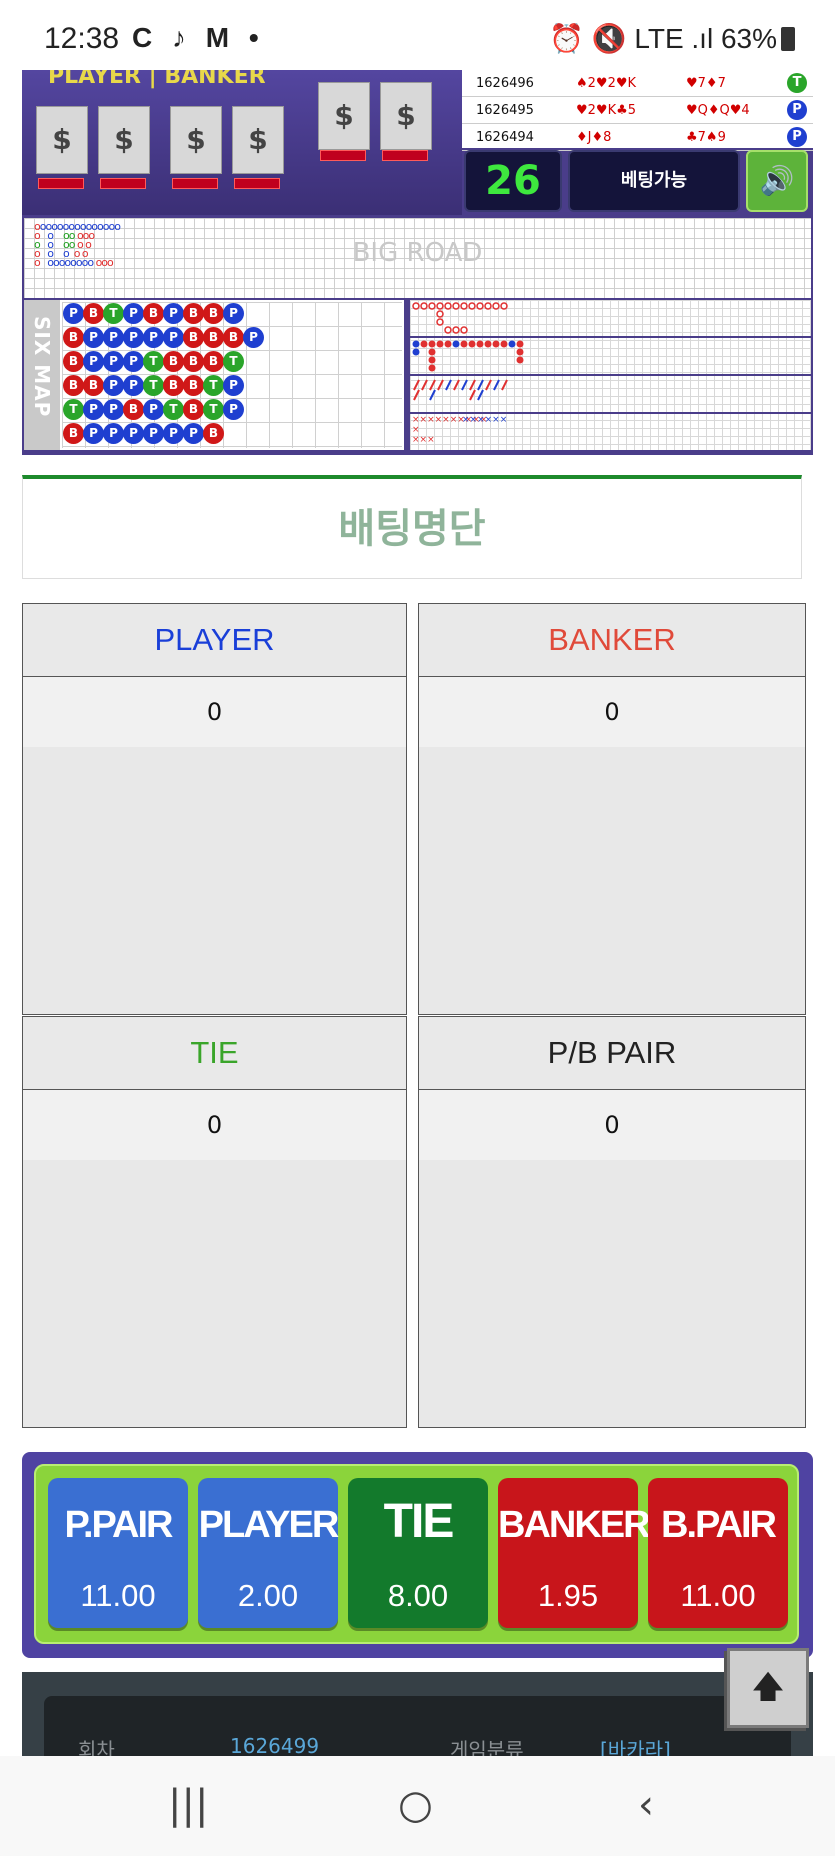 Image resolution: width=835 pixels, height=1856 pixels. What do you see at coordinates (612, 640) in the screenshot?
I see `panel-header: BANKER` at bounding box center [612, 640].